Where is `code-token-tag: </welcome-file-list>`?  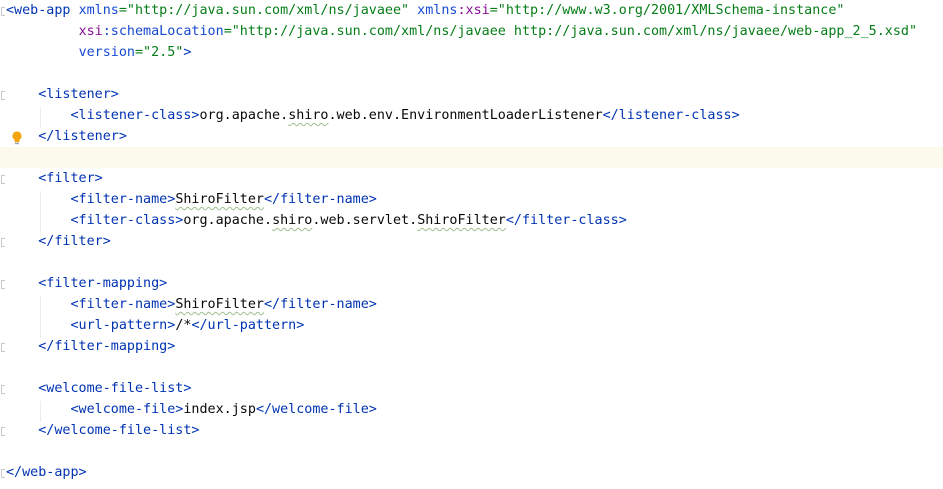
code-token-tag: </welcome-file-list> is located at coordinates (119, 430).